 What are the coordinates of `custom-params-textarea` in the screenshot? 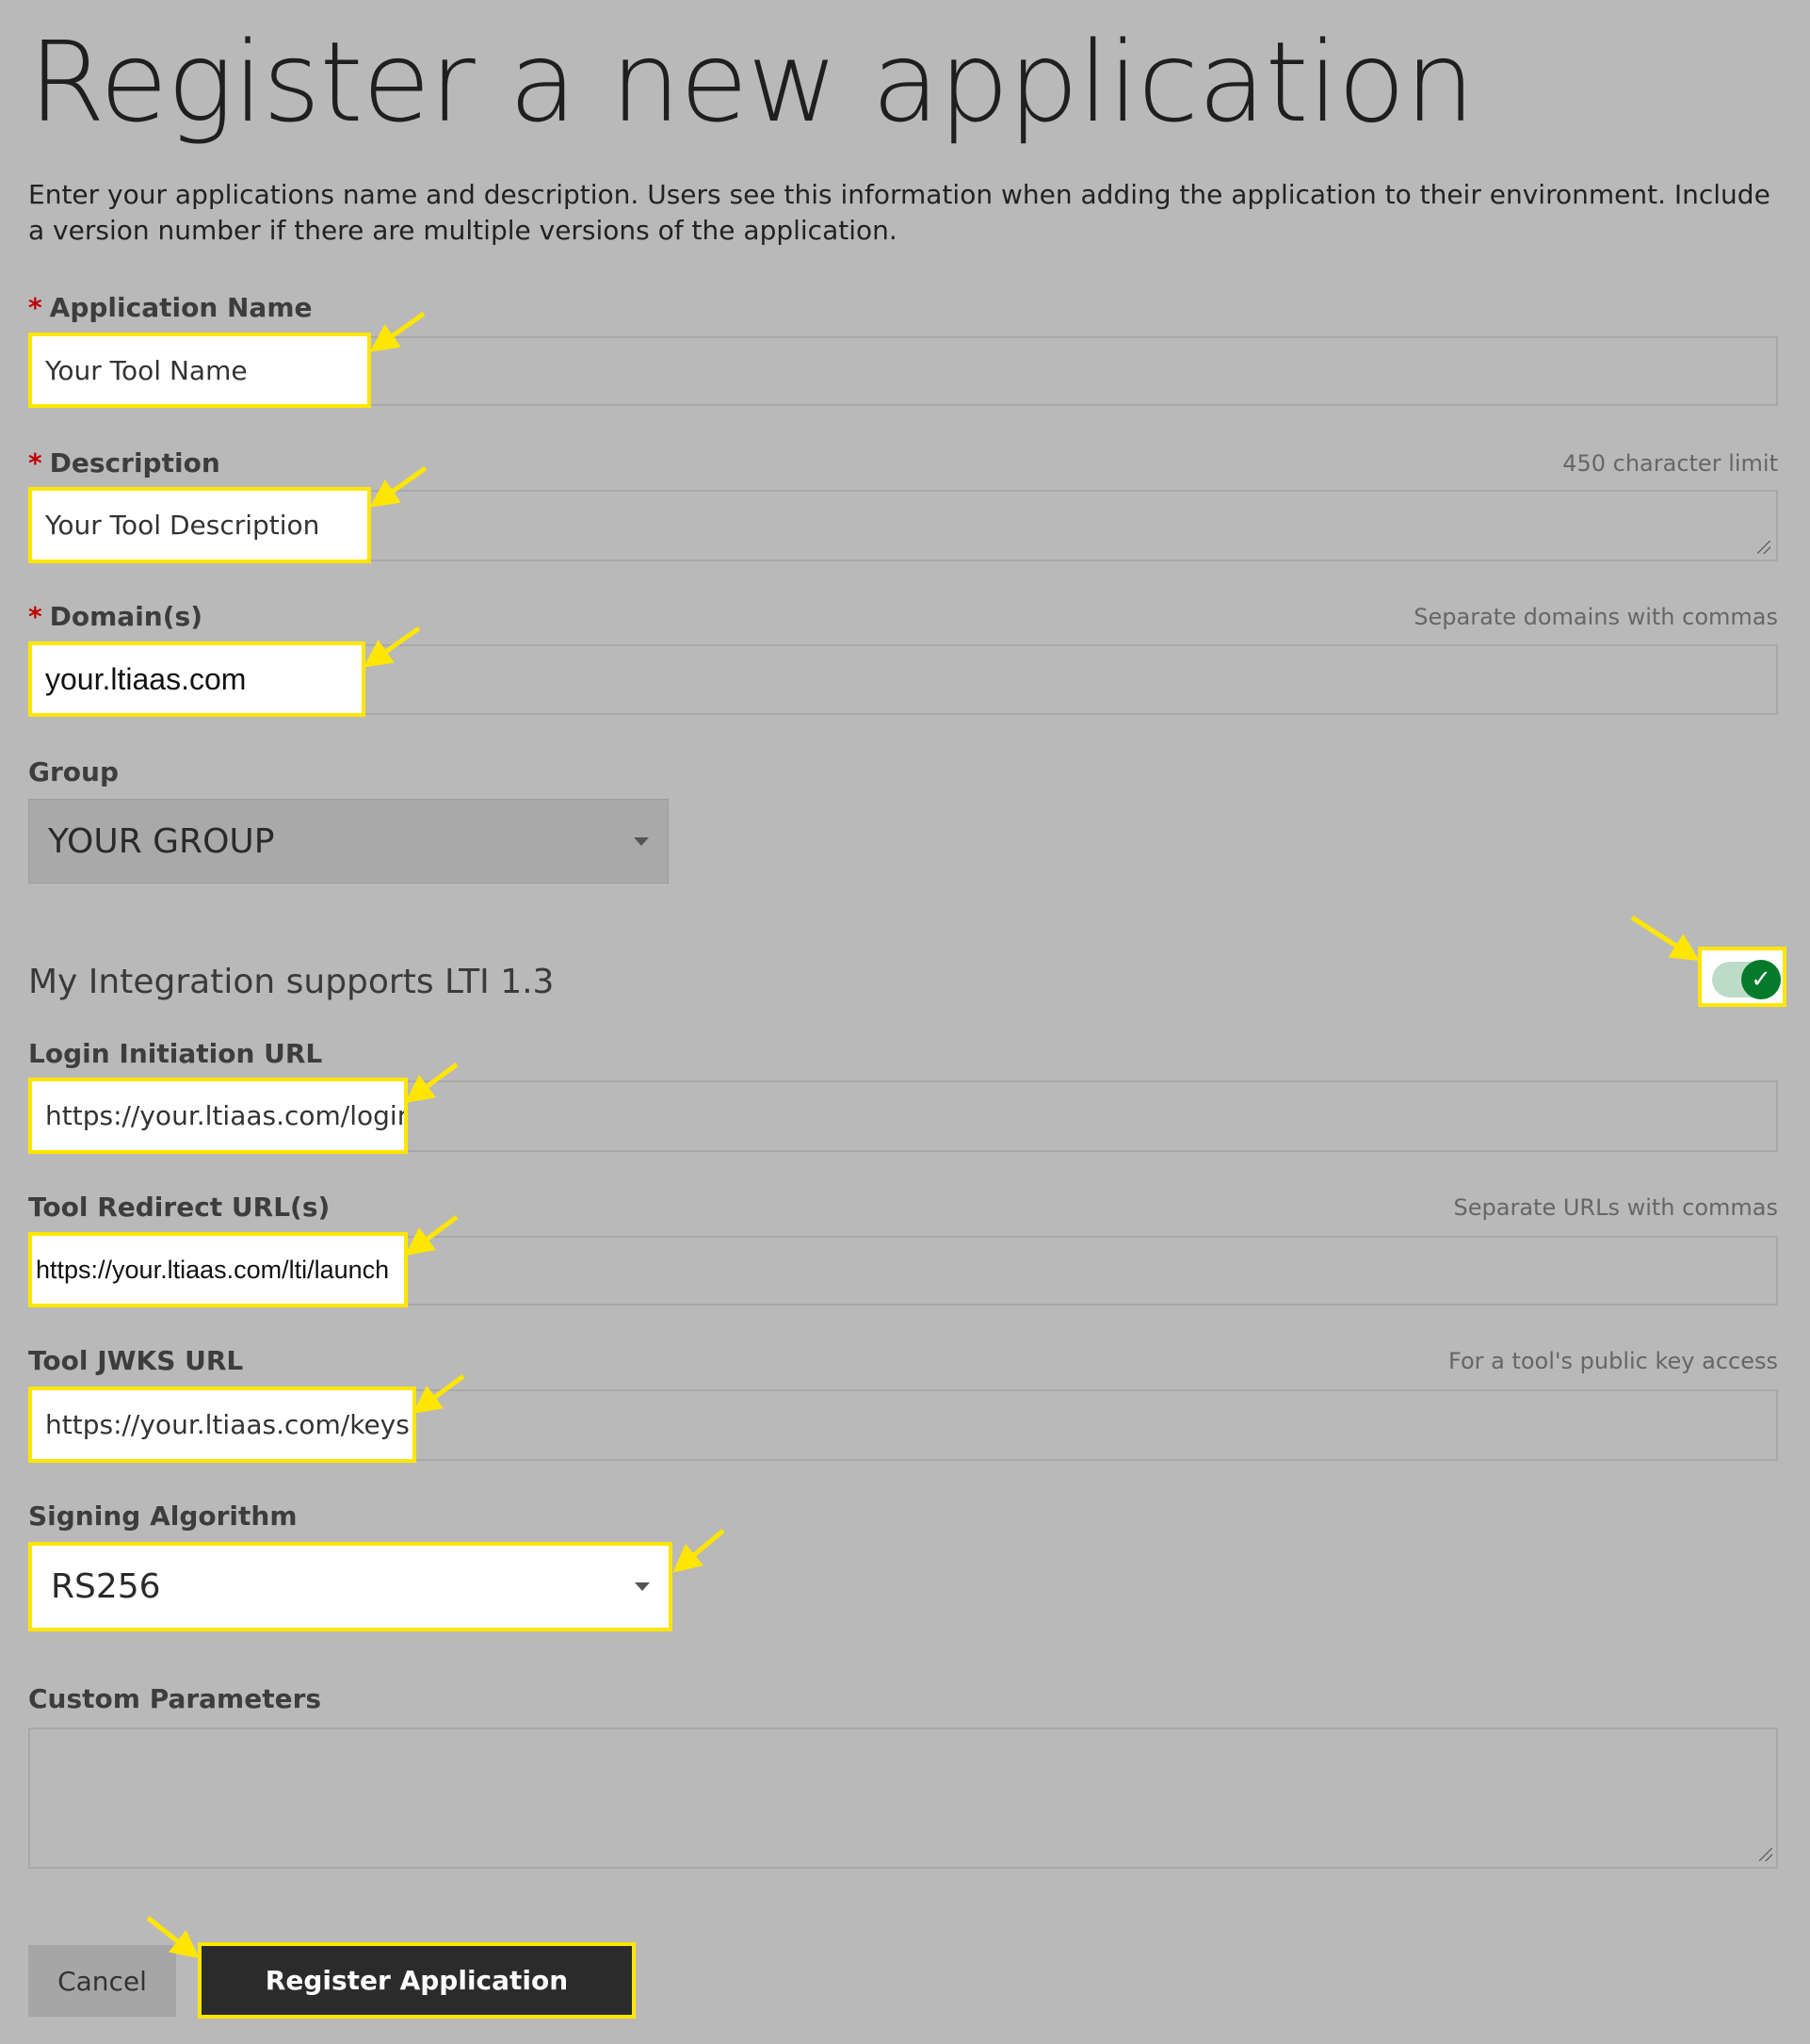 It's located at (903, 1798).